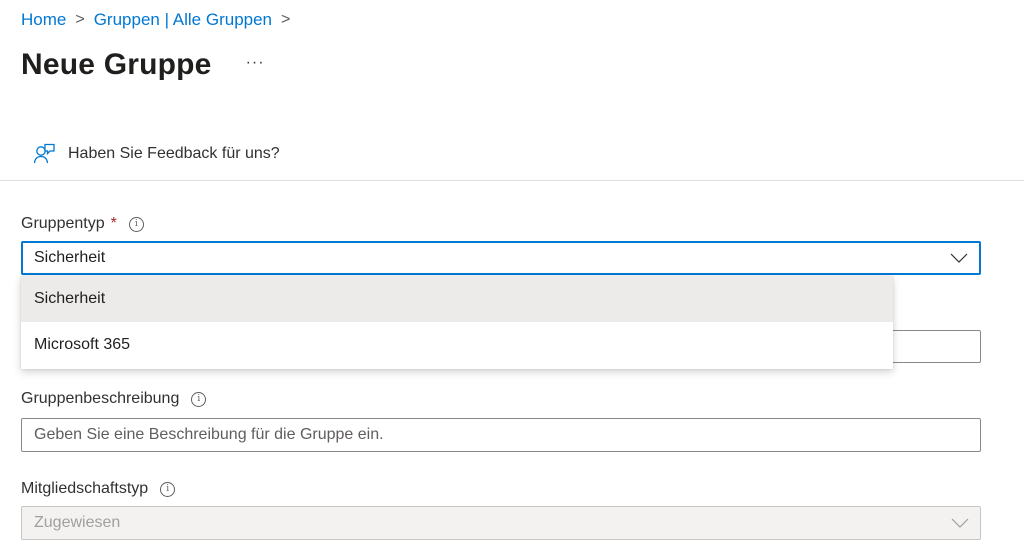  I want to click on group-type-options-list: Sicherheit Microsoft 365, so click(457, 322).